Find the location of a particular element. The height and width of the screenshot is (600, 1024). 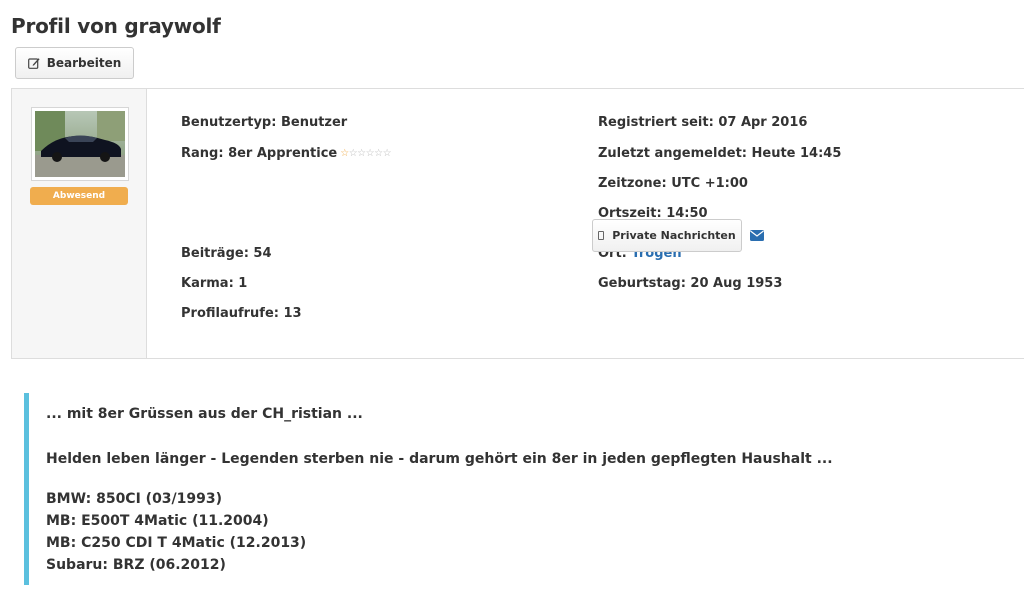

rank-text: Rang: 8er Apprentice is located at coordinates (259, 153).